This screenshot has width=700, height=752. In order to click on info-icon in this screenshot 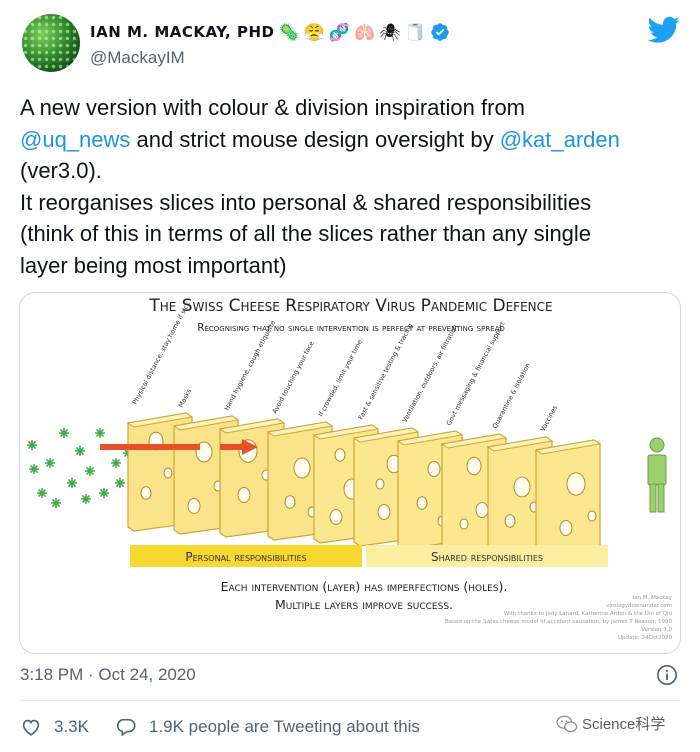, I will do `click(667, 675)`.